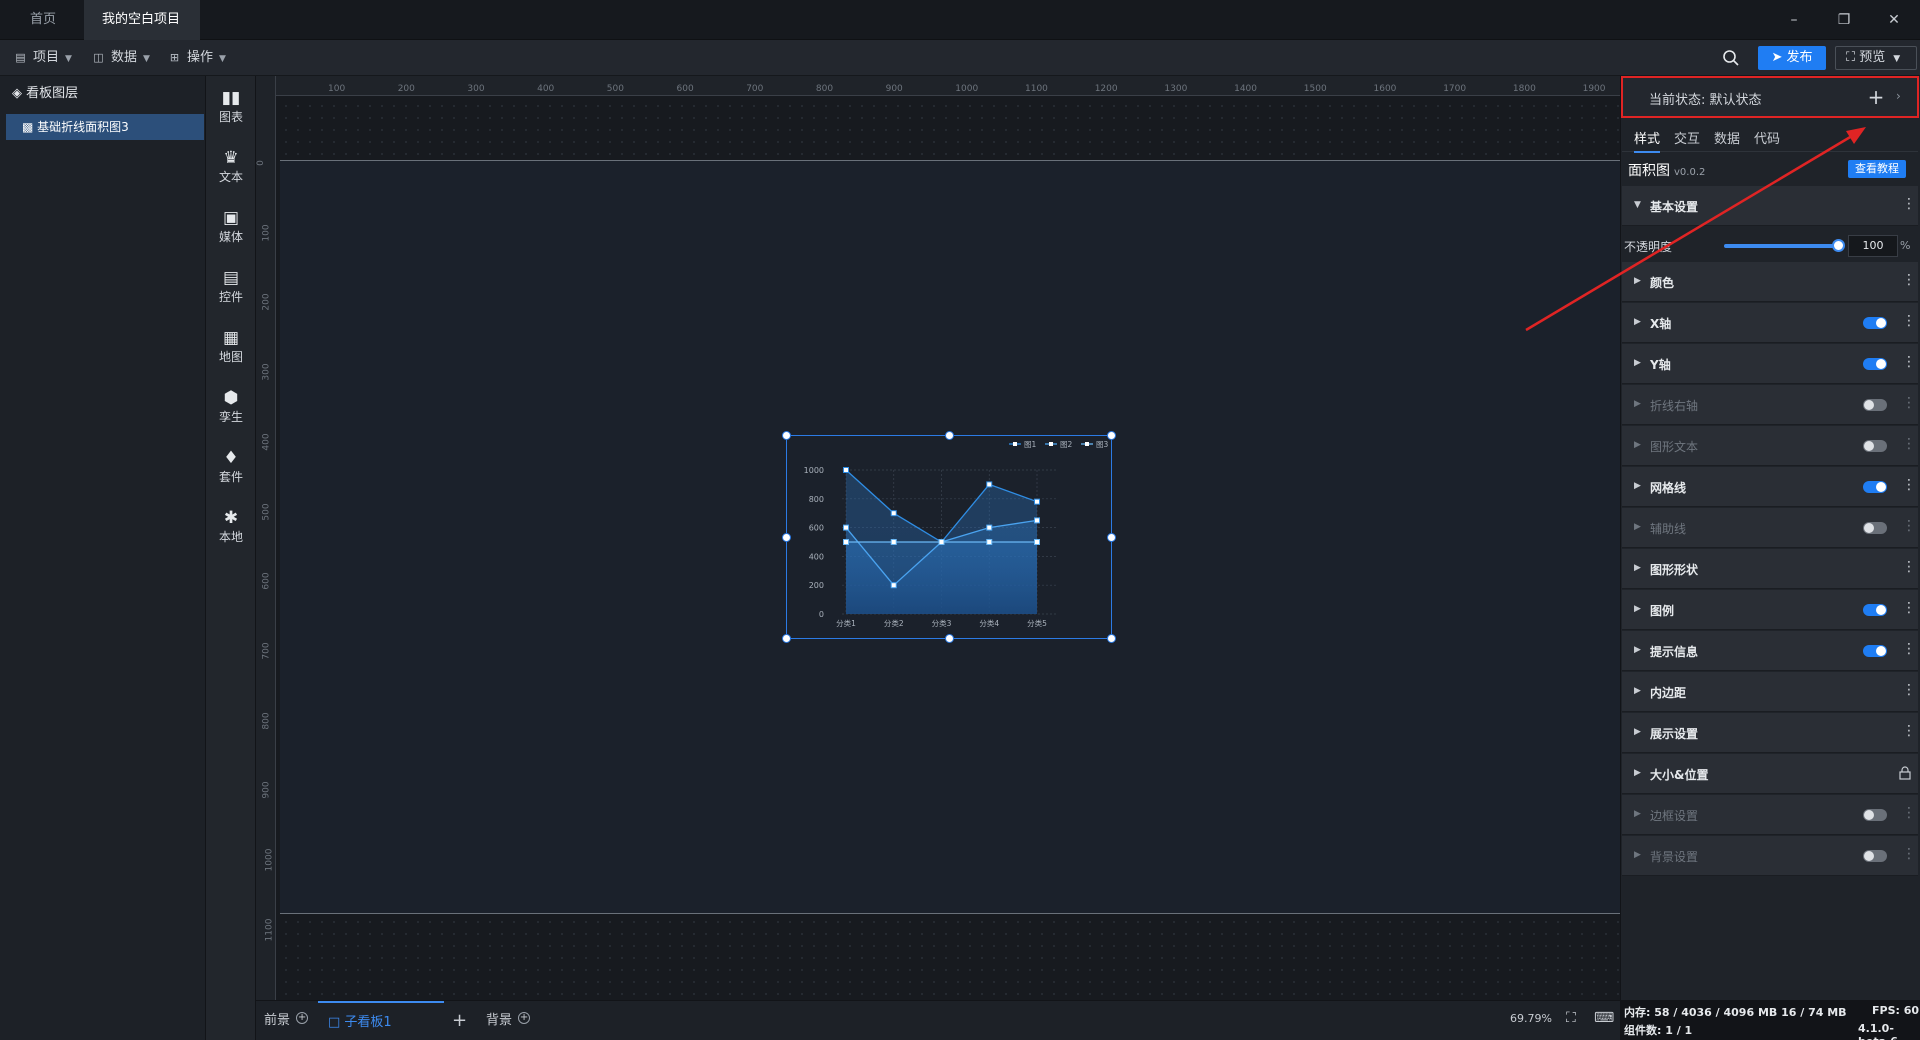 This screenshot has width=1920, height=1040. What do you see at coordinates (1604, 1018) in the screenshot?
I see `keyboard-icon: ⌨` at bounding box center [1604, 1018].